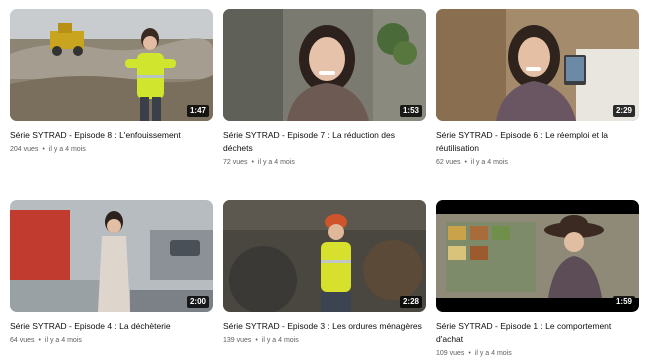  What do you see at coordinates (450, 353) in the screenshot?
I see `view-count: 109 vues` at bounding box center [450, 353].